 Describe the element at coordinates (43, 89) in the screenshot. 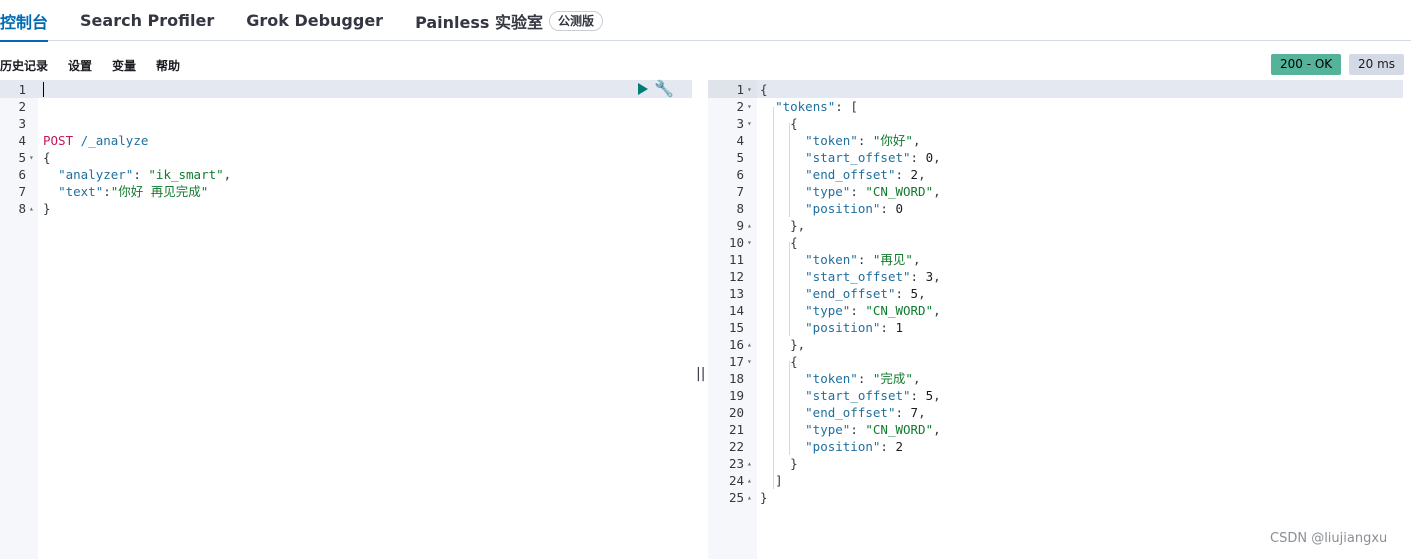

I see `text-cursor` at that location.